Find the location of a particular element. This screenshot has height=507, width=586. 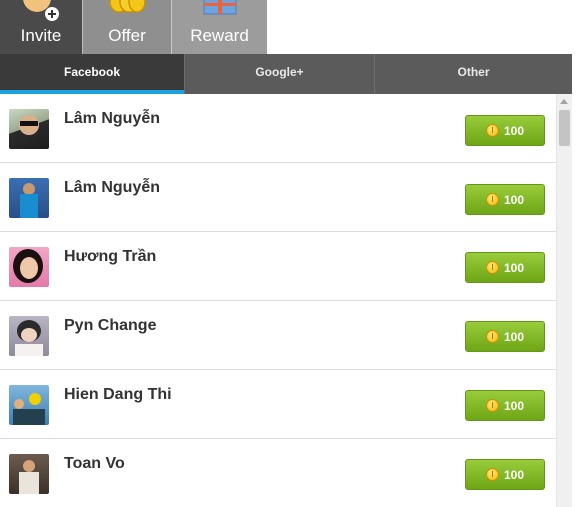

tab-other: Other is located at coordinates (473, 74).